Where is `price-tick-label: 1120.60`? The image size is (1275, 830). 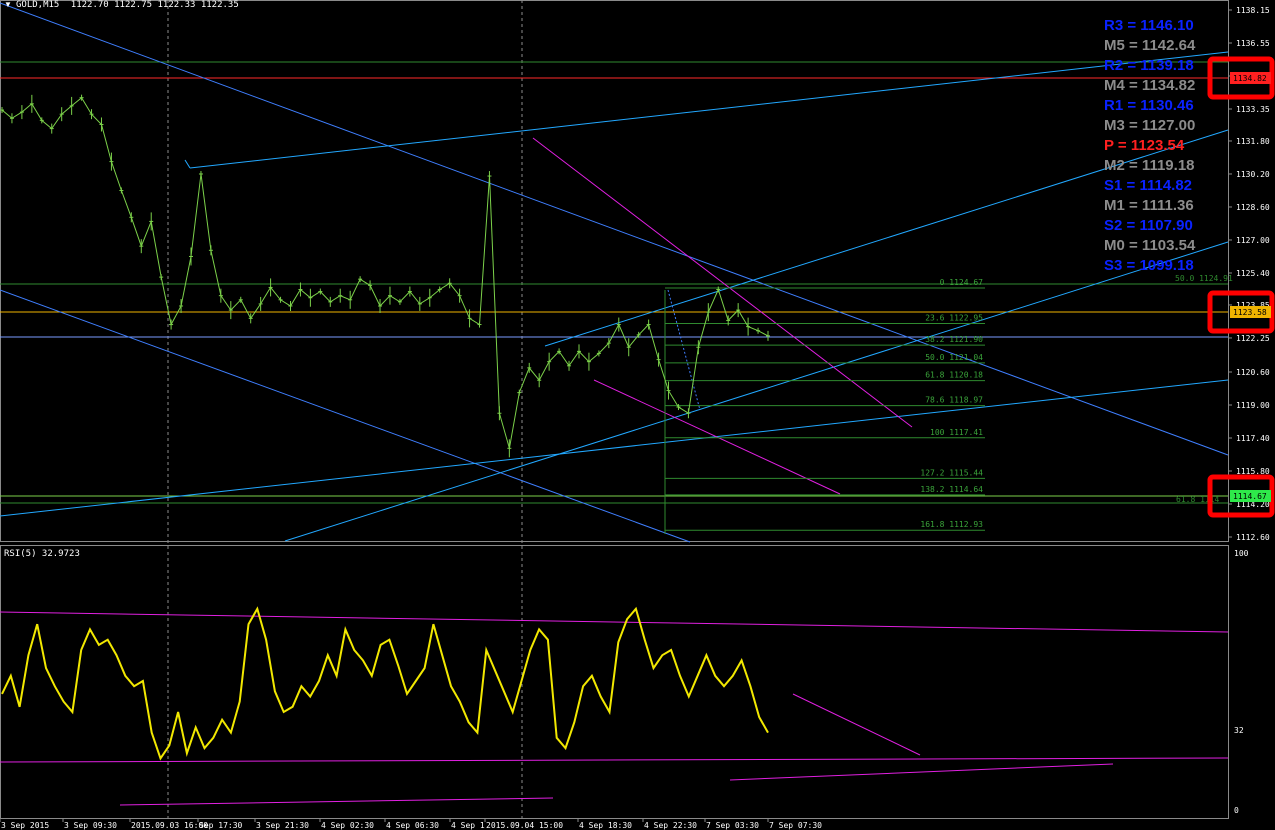
price-tick-label: 1120.60 is located at coordinates (1253, 372).